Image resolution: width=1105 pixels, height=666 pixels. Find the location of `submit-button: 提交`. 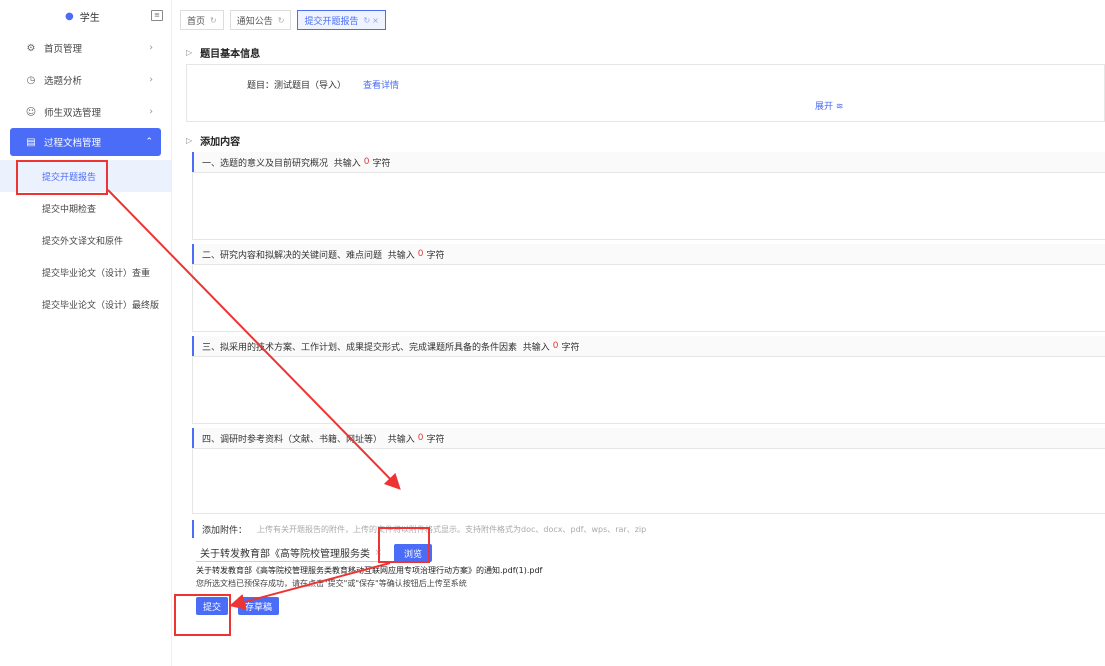

submit-button: 提交 is located at coordinates (212, 606).